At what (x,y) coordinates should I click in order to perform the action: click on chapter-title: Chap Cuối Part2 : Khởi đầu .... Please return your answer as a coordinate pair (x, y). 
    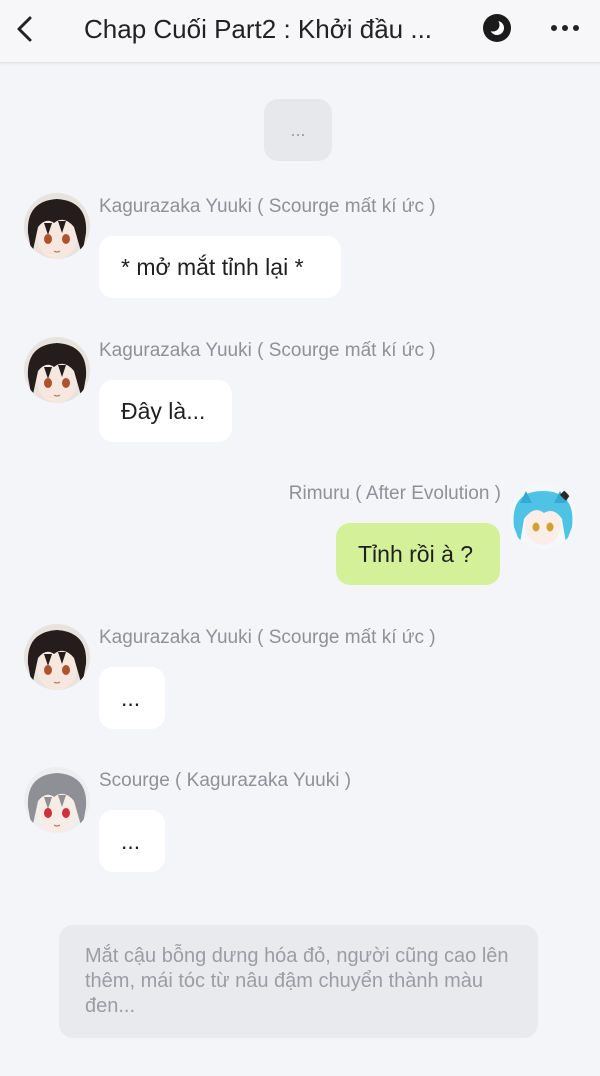
    Looking at the image, I should click on (258, 29).